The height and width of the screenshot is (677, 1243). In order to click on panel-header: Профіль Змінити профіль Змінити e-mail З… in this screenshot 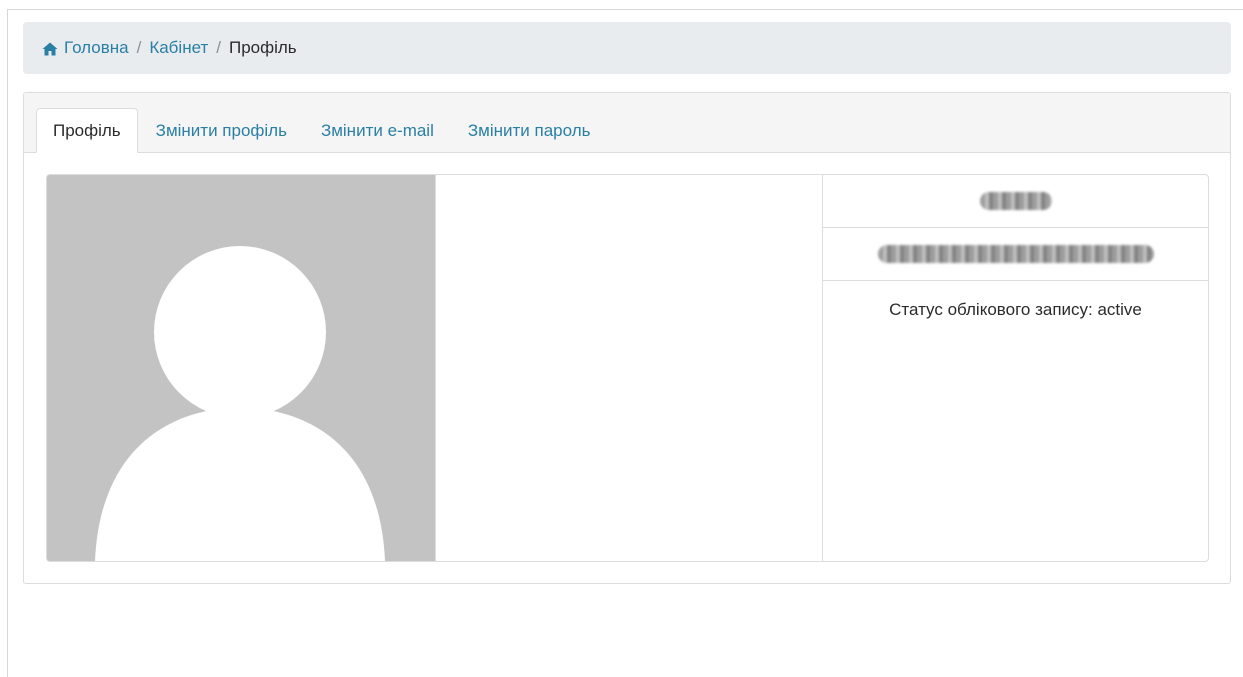, I will do `click(627, 123)`.